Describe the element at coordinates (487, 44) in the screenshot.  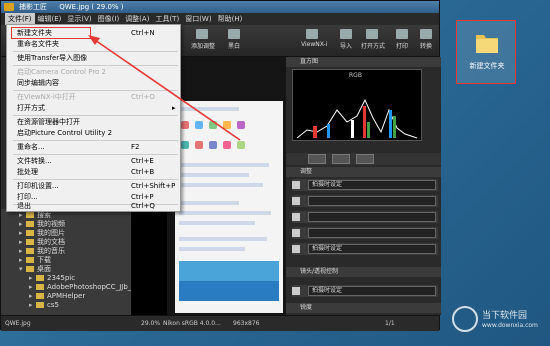
I see `folder-icon` at that location.